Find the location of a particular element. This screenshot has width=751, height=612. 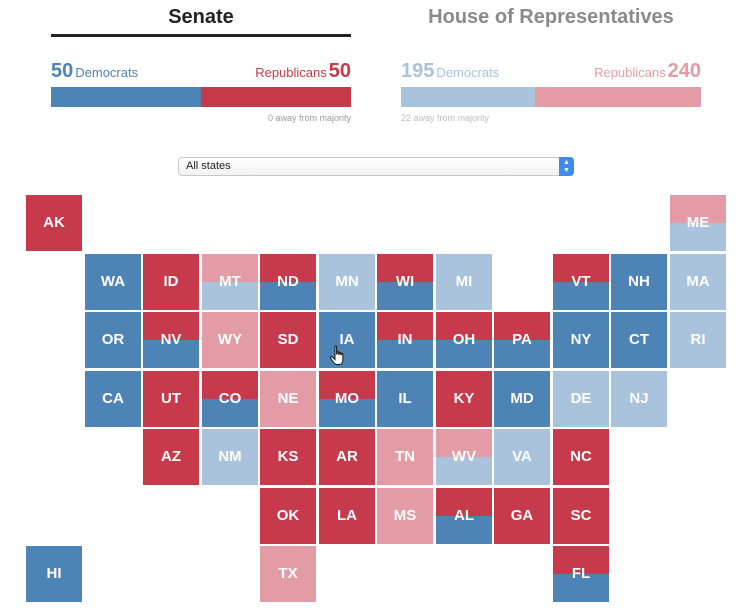

state-tile-hi: HI is located at coordinates (54, 574).